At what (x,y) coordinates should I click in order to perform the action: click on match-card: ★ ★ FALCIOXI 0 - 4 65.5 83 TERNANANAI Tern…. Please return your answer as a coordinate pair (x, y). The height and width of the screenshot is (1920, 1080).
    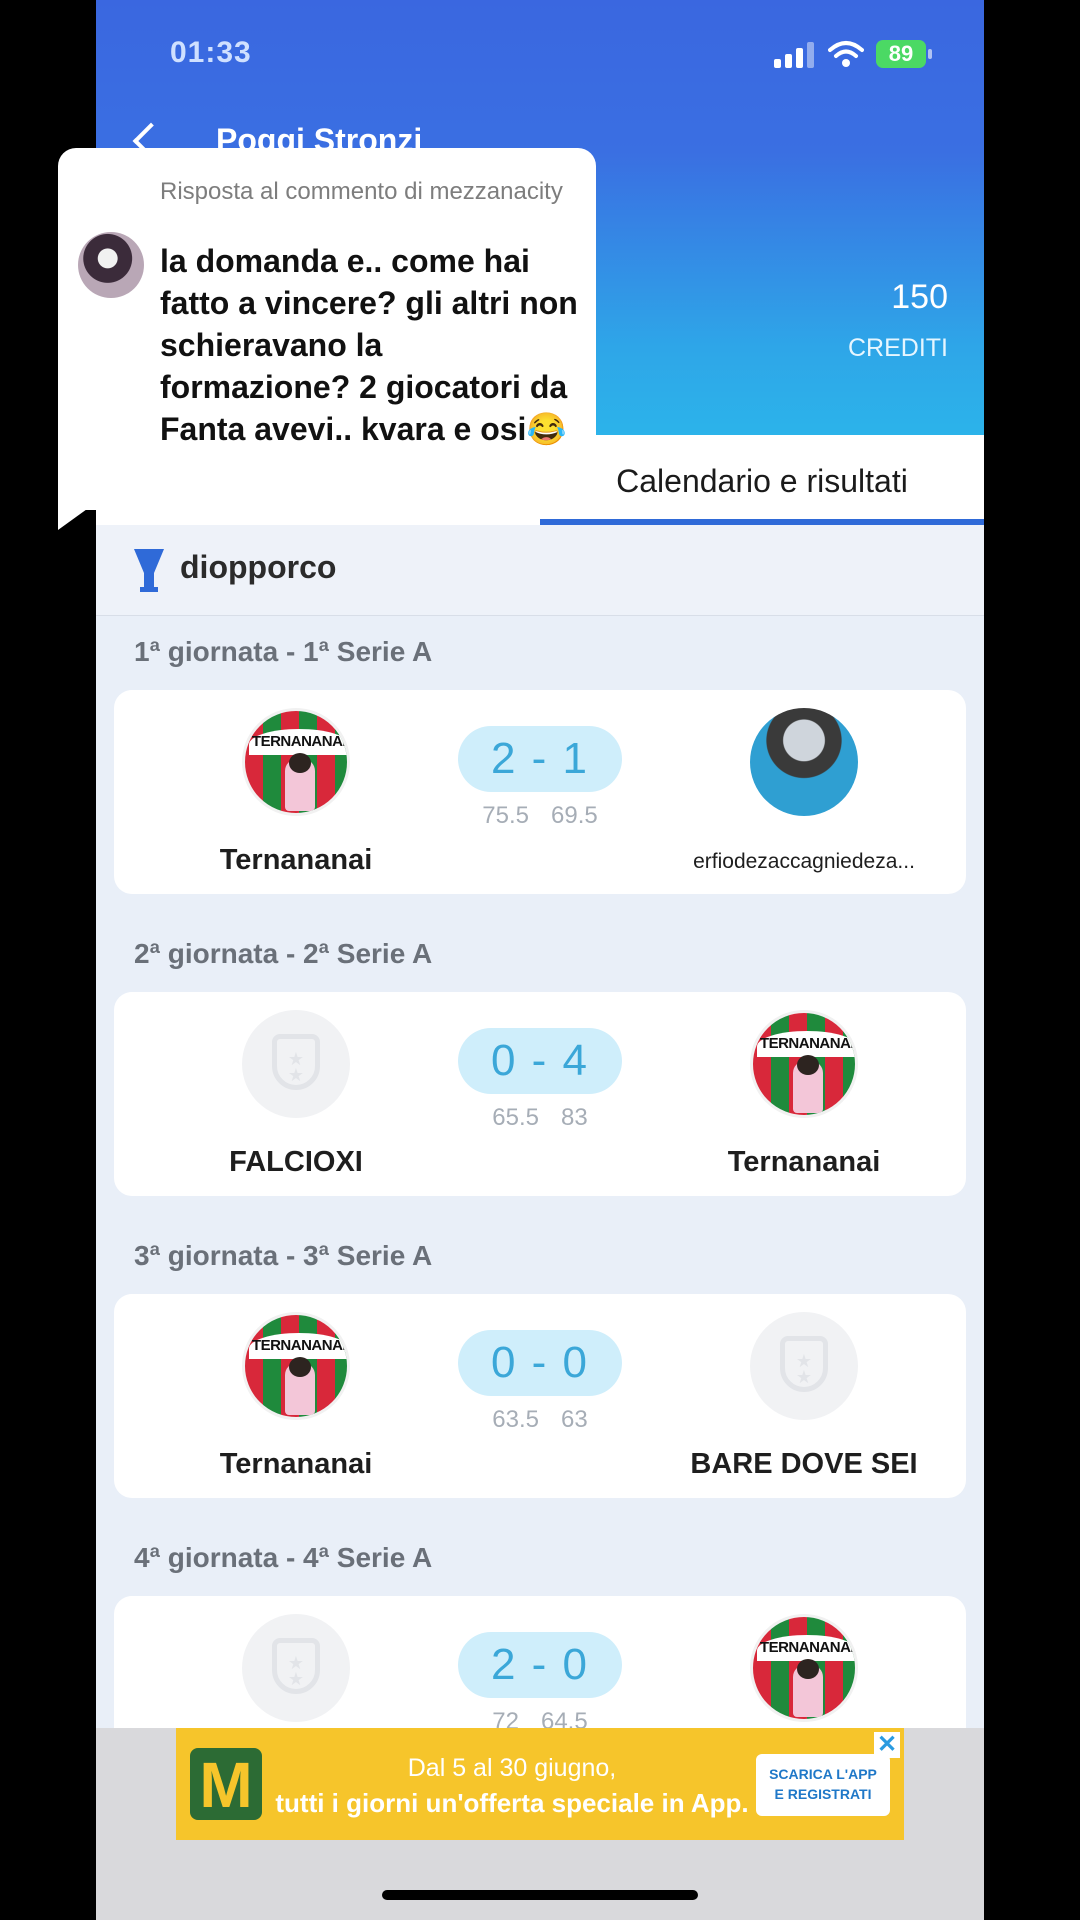
    Looking at the image, I should click on (540, 1094).